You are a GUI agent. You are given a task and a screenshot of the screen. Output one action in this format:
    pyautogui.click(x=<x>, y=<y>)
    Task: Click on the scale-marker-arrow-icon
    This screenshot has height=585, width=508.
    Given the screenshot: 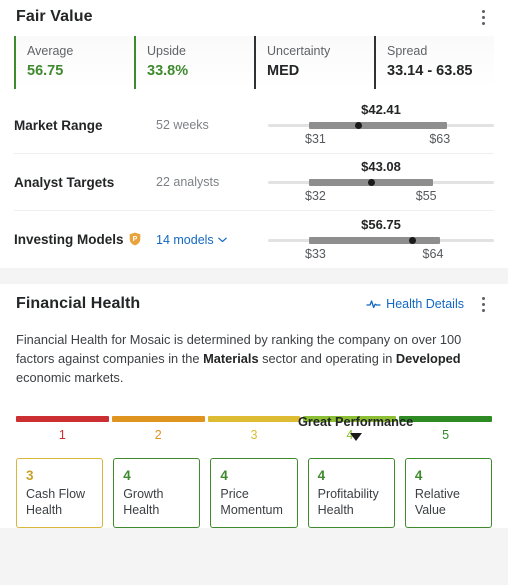 What is the action you would take?
    pyautogui.click(x=355, y=437)
    